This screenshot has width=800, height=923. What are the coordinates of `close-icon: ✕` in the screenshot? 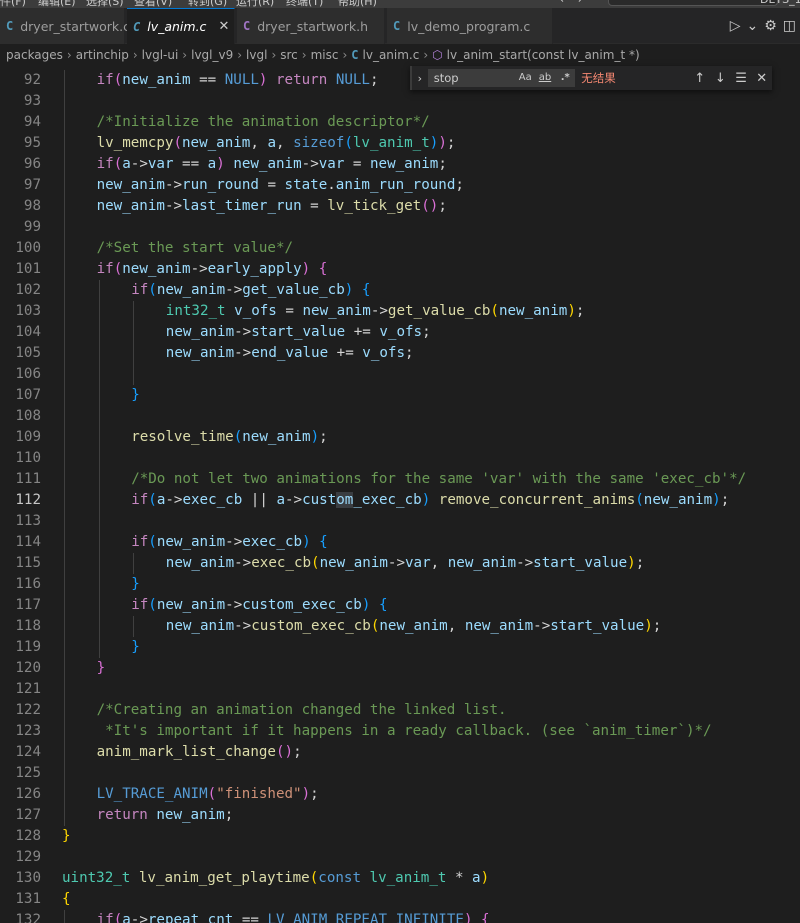 It's located at (223, 26).